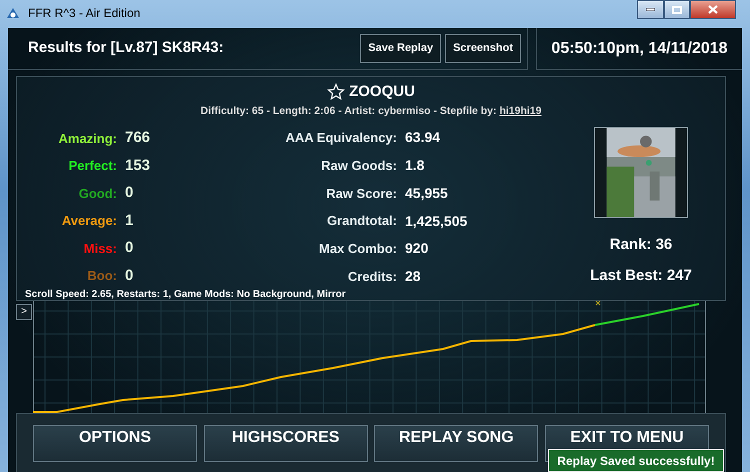 This screenshot has height=472, width=750. What do you see at coordinates (24, 312) in the screenshot?
I see `expand-button: >` at bounding box center [24, 312].